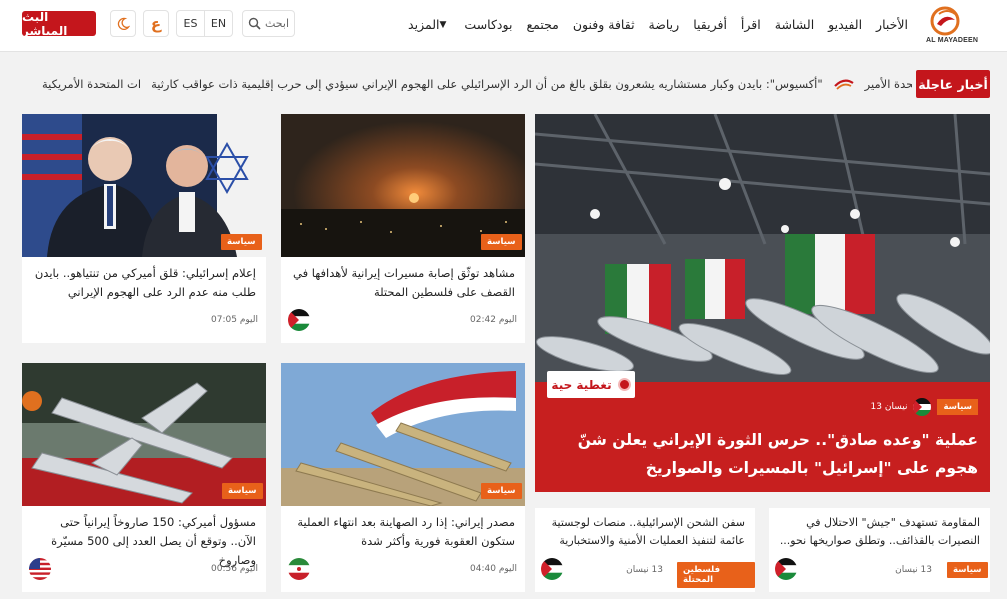 Image resolution: width=1007 pixels, height=599 pixels. I want to click on al-mayadeen-mini-logo, so click(843, 84).